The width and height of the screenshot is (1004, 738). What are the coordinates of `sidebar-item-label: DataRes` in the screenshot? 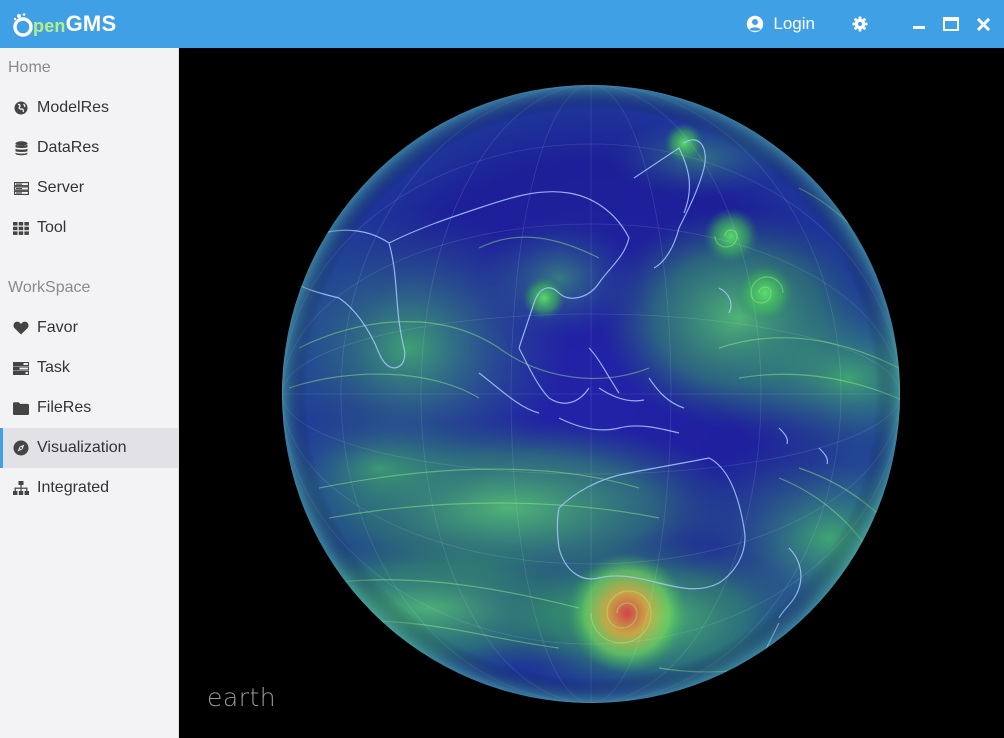 It's located at (68, 147).